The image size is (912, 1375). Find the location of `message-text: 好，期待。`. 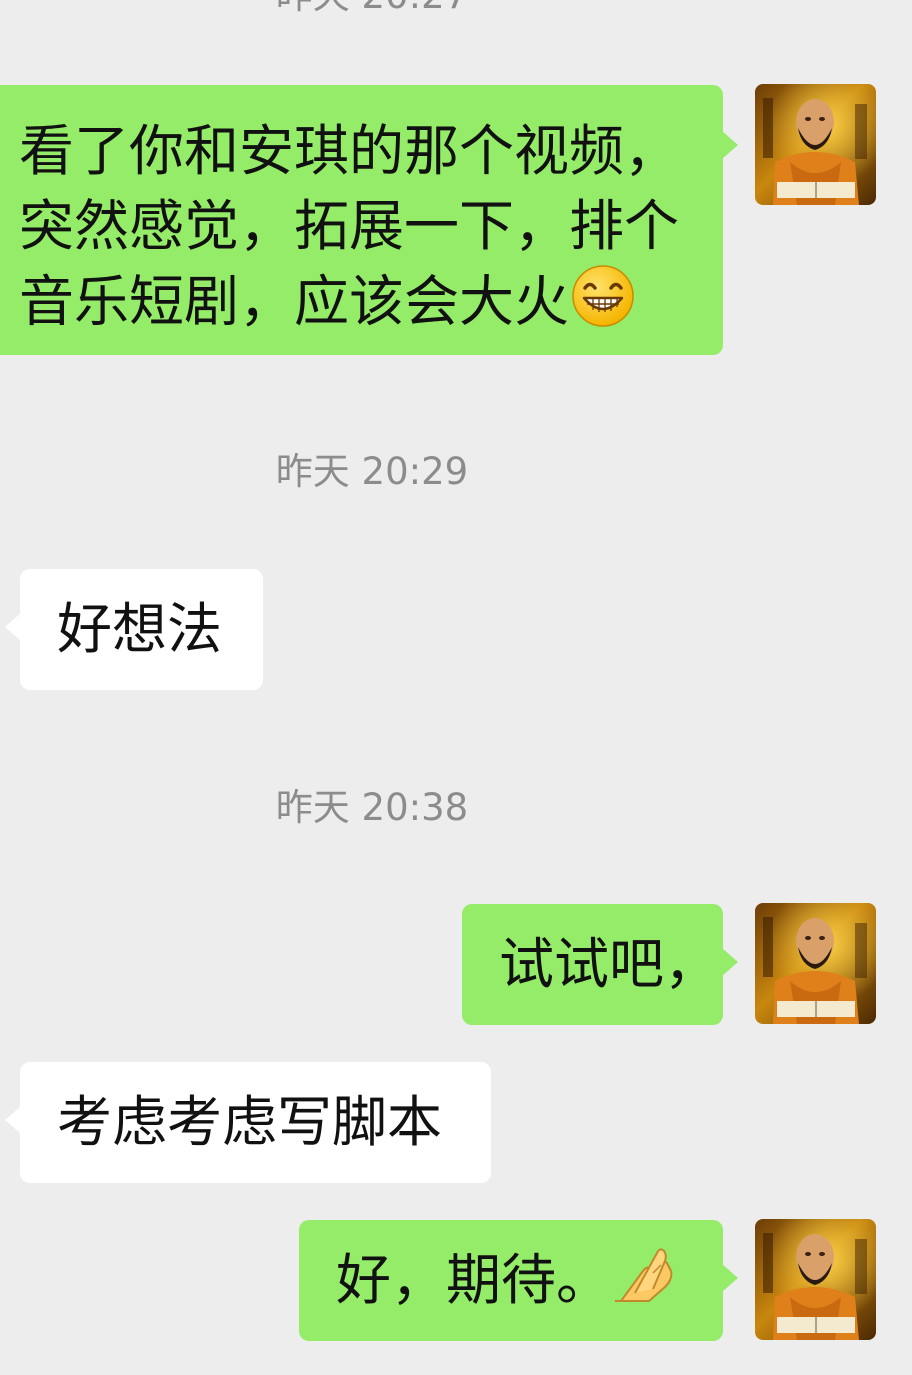

message-text: 好，期待。 is located at coordinates (474, 1280).